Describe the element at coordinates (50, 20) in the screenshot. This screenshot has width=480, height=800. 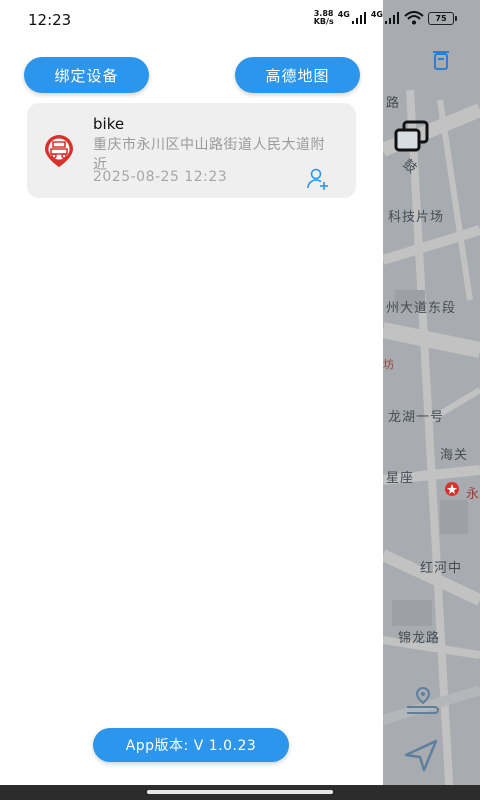
I see `status-time: 12:23` at that location.